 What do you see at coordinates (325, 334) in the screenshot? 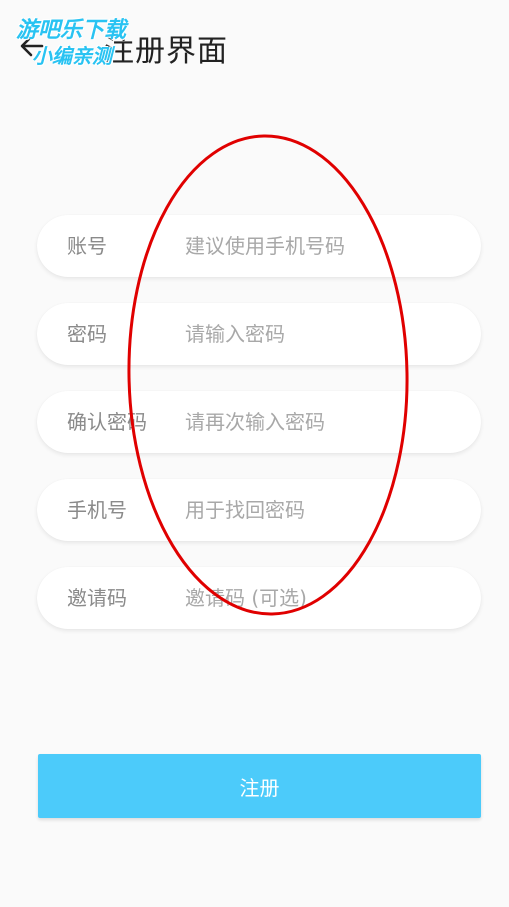
I see `password-input` at bounding box center [325, 334].